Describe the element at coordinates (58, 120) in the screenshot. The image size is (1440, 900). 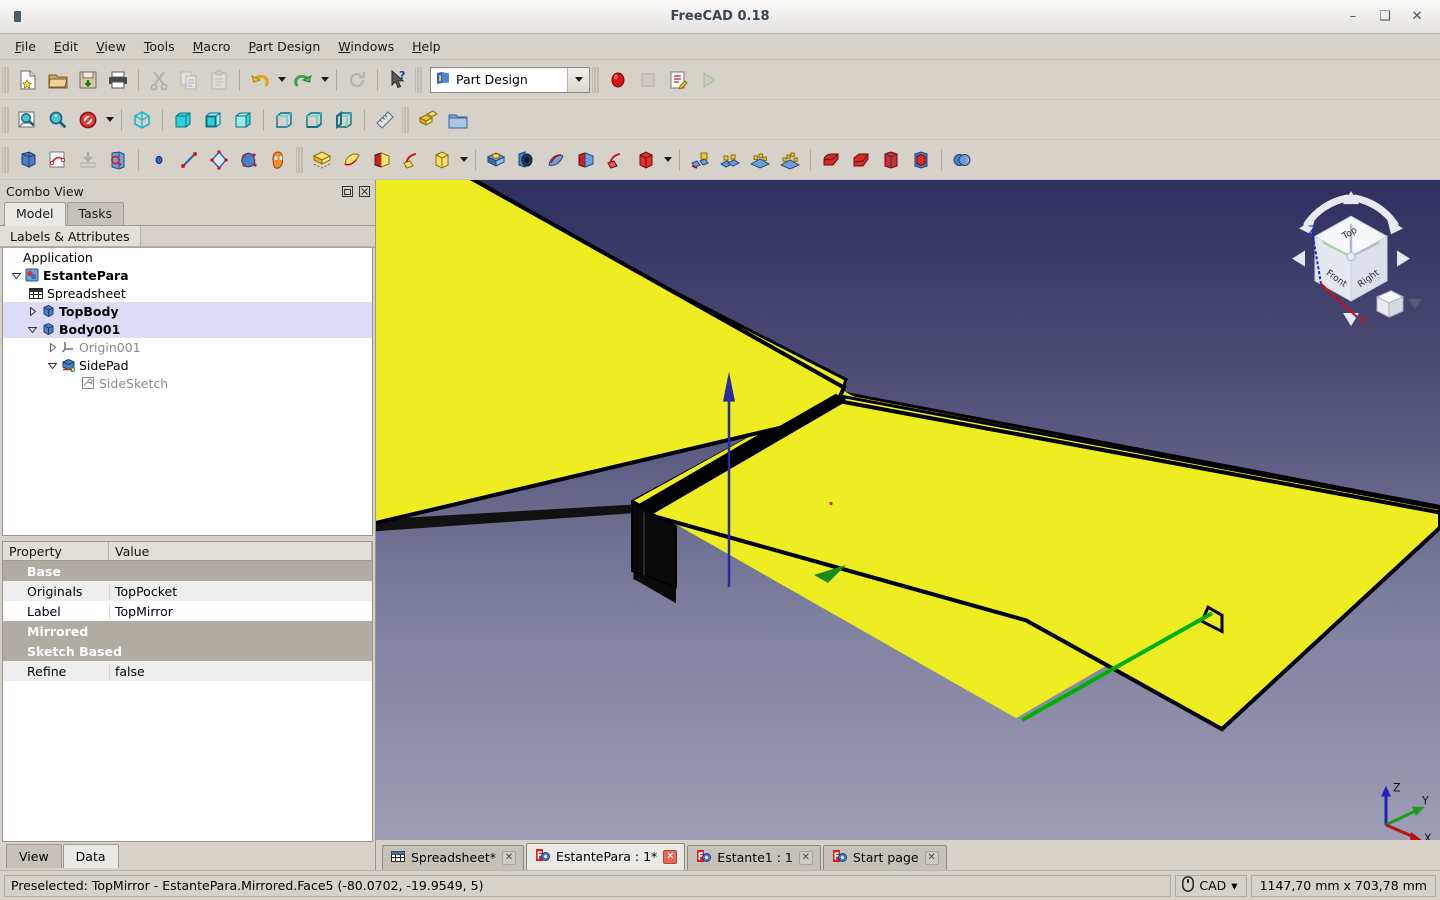
I see `fit-selection-icon` at that location.